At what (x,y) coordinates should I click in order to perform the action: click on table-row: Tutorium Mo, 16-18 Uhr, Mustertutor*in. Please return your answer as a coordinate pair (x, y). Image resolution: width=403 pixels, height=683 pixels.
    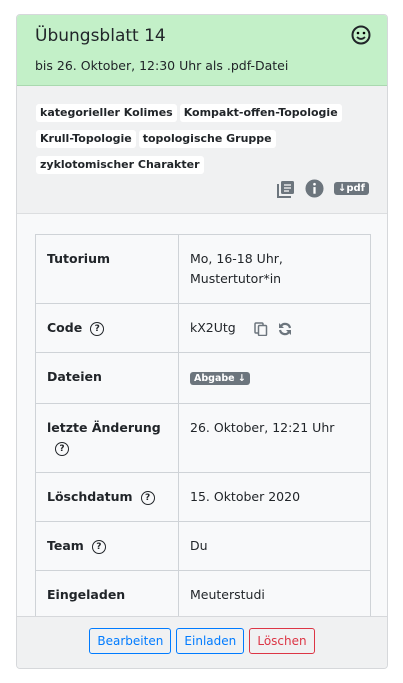
    Looking at the image, I should click on (203, 269).